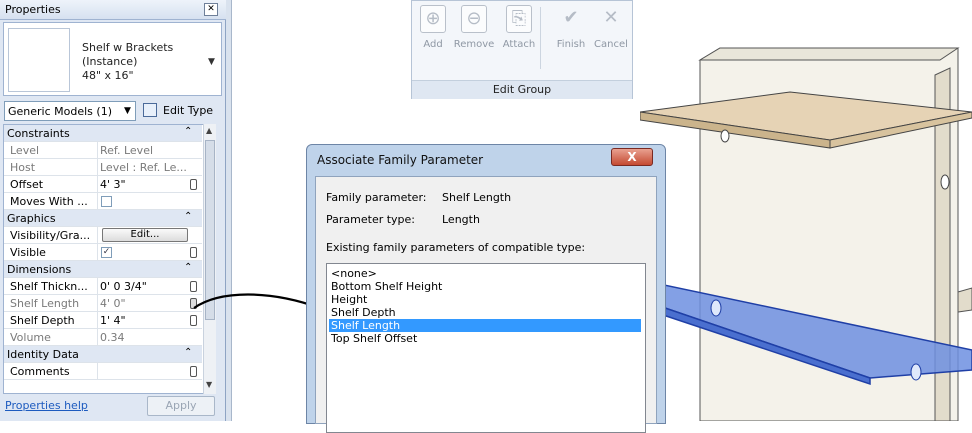  I want to click on property-row-volume: Volume 0.34, so click(103, 337).